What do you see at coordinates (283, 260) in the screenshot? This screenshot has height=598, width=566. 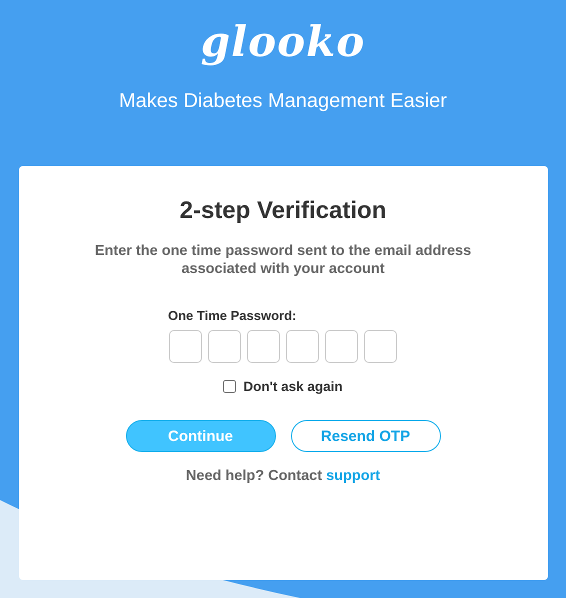 I see `instructions: Enter the one time password sent to the email address associated with your account` at bounding box center [283, 260].